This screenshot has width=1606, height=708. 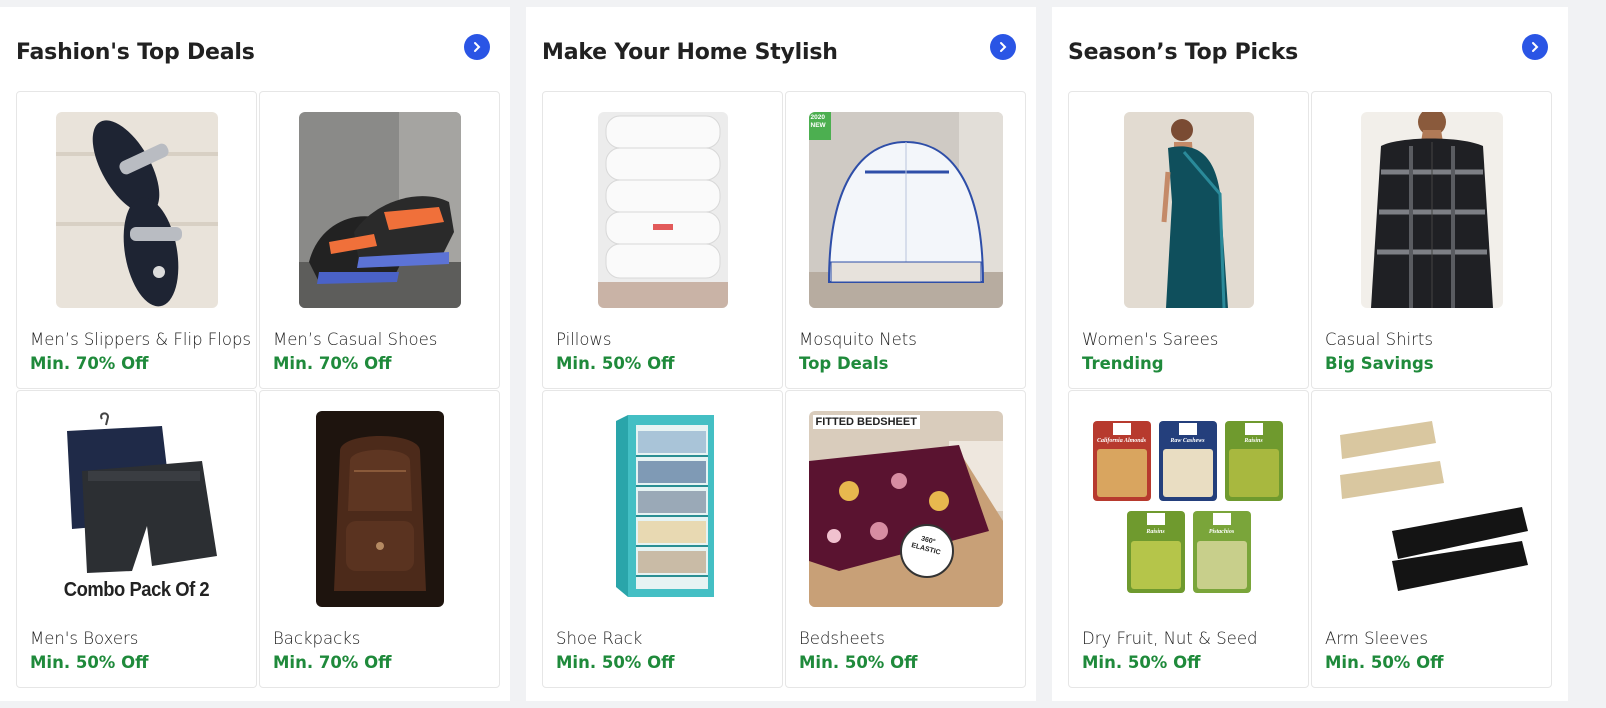 I want to click on product-card: Women's Sarees Trending, so click(x=1188, y=240).